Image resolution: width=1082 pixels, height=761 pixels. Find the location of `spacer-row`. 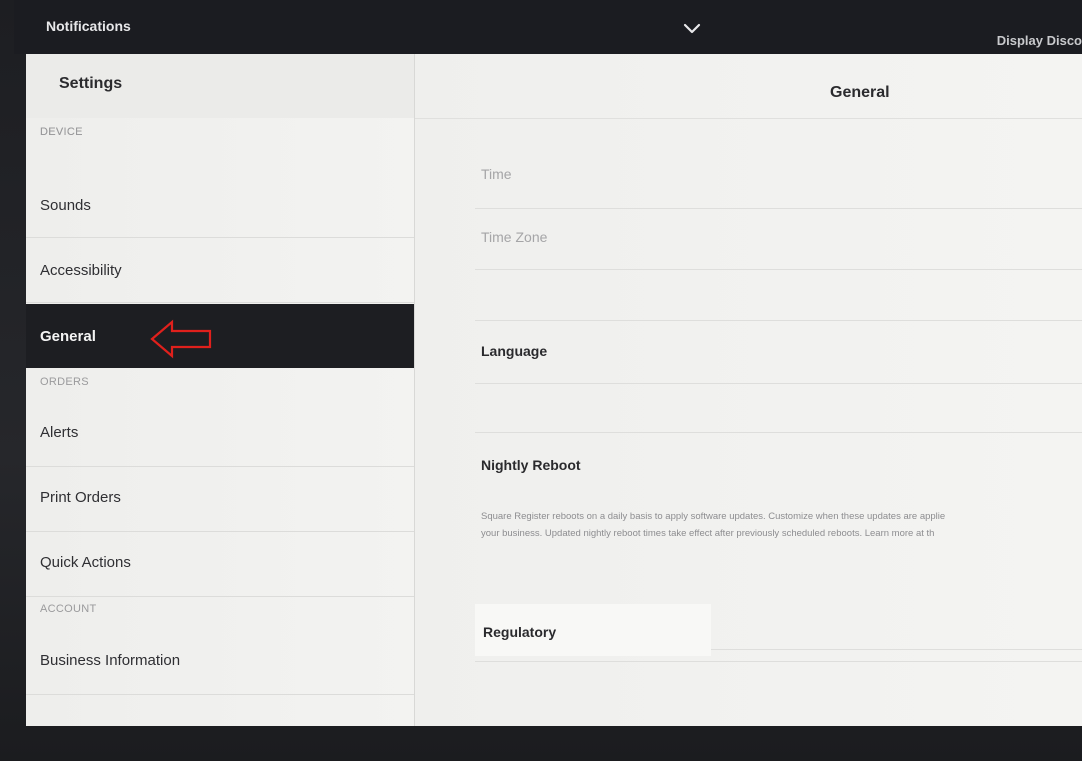

spacer-row is located at coordinates (778, 295).